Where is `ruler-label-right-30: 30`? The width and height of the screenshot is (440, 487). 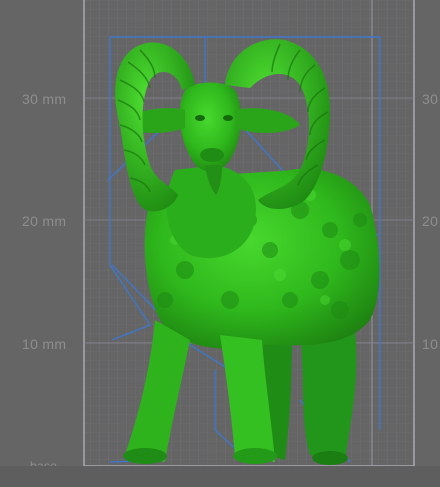 ruler-label-right-30: 30 is located at coordinates (430, 99).